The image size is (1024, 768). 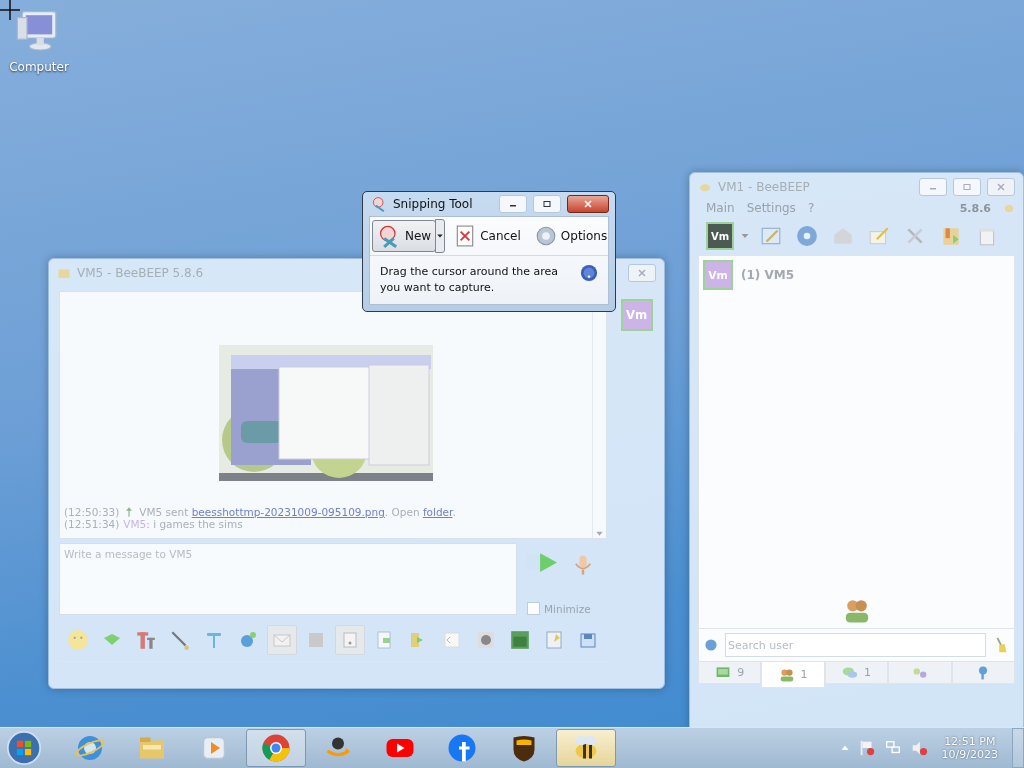 I want to click on users-icon, so click(x=786, y=674).